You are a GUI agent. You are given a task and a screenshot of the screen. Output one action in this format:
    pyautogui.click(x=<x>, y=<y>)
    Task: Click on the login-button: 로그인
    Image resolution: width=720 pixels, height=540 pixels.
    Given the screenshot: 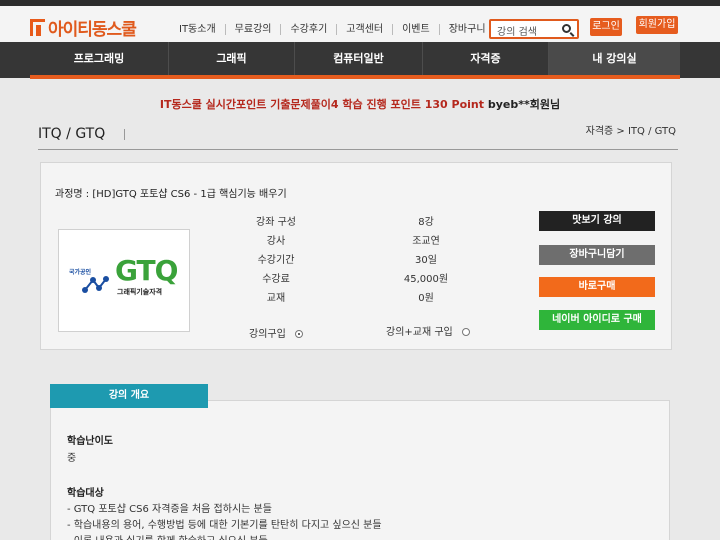 What is the action you would take?
    pyautogui.click(x=606, y=27)
    